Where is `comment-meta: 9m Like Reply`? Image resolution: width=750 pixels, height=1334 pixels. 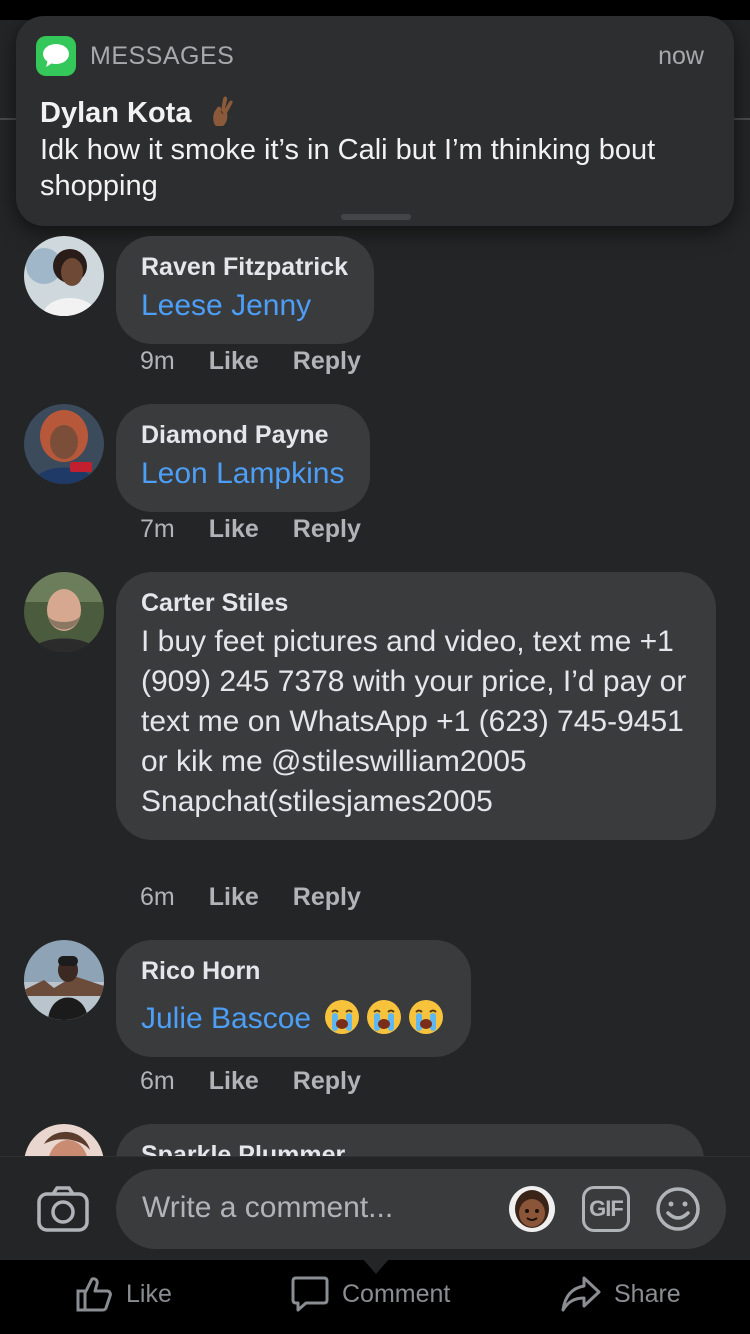
comment-meta: 9m Like Reply is located at coordinates (250, 361).